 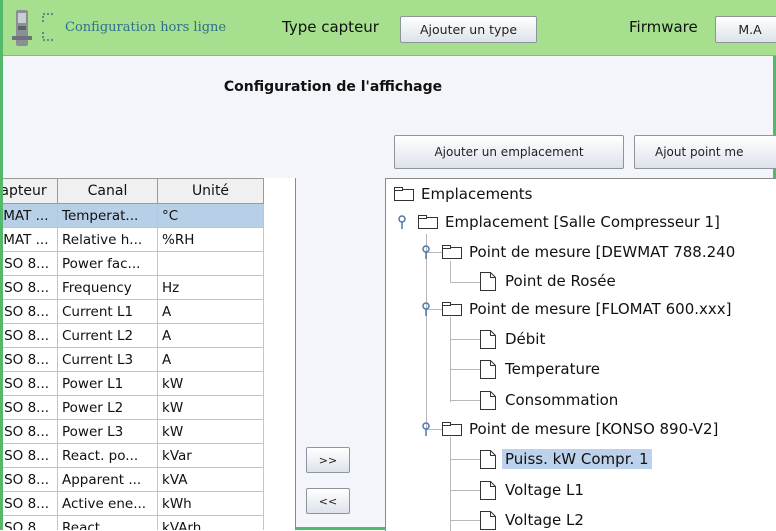 What do you see at coordinates (328, 501) in the screenshot?
I see `move-left-button: <<` at bounding box center [328, 501].